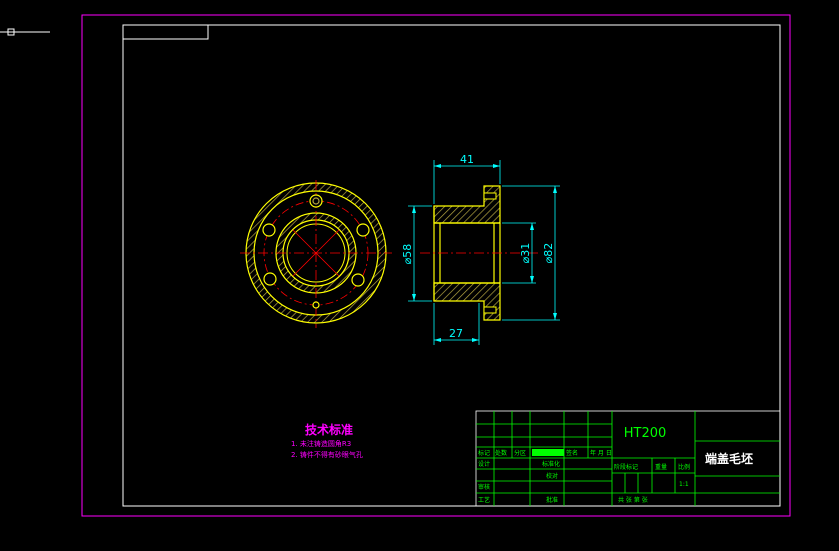 The image size is (839, 551). What do you see at coordinates (484, 464) in the screenshot?
I see `tb-label-design: 设计` at bounding box center [484, 464].